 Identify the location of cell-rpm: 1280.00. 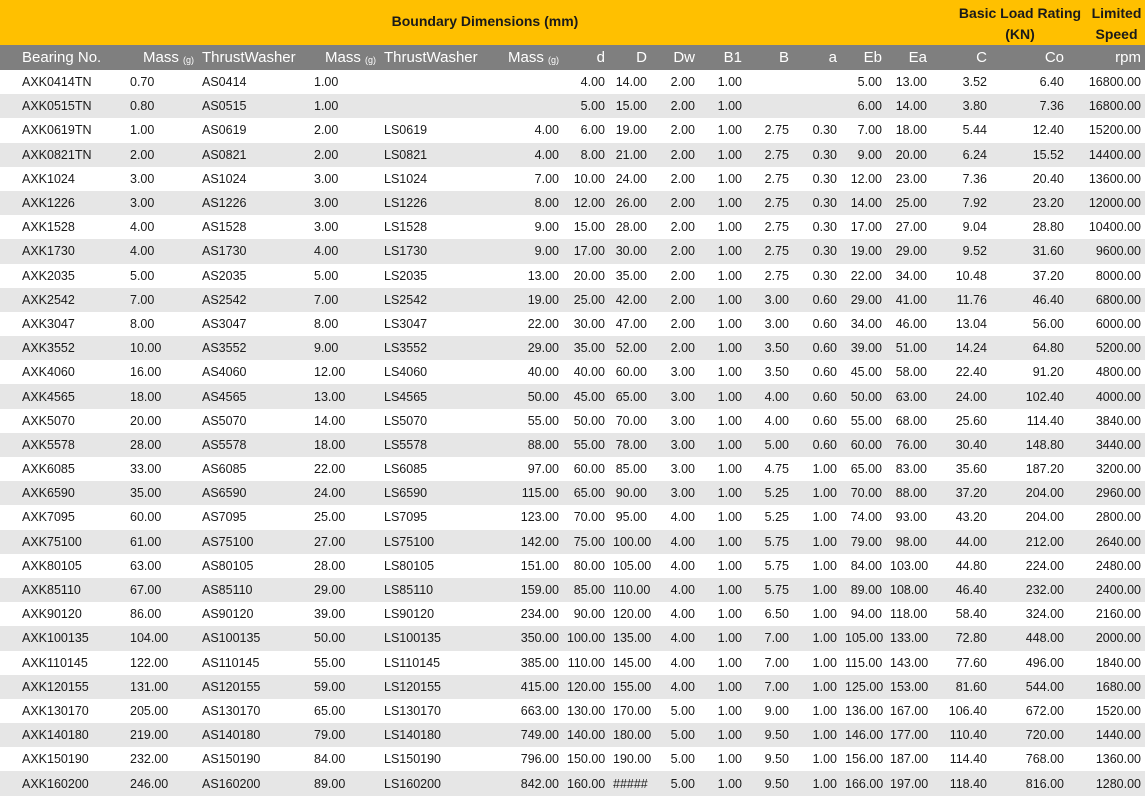
(1106, 783).